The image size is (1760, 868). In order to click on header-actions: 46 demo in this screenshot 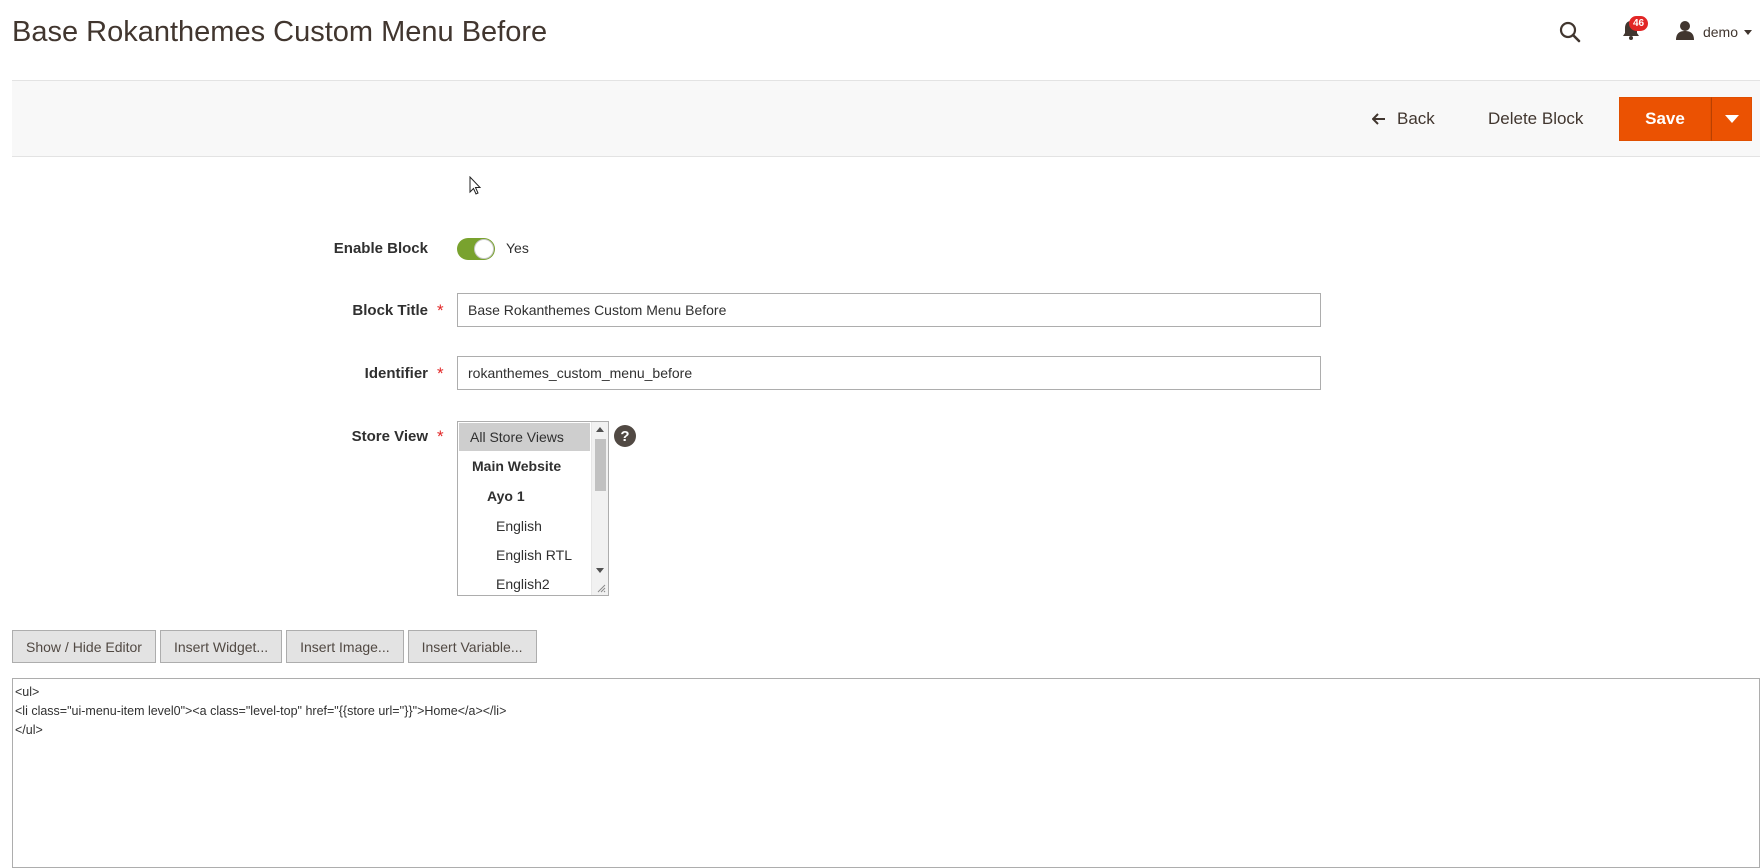, I will do `click(1658, 31)`.